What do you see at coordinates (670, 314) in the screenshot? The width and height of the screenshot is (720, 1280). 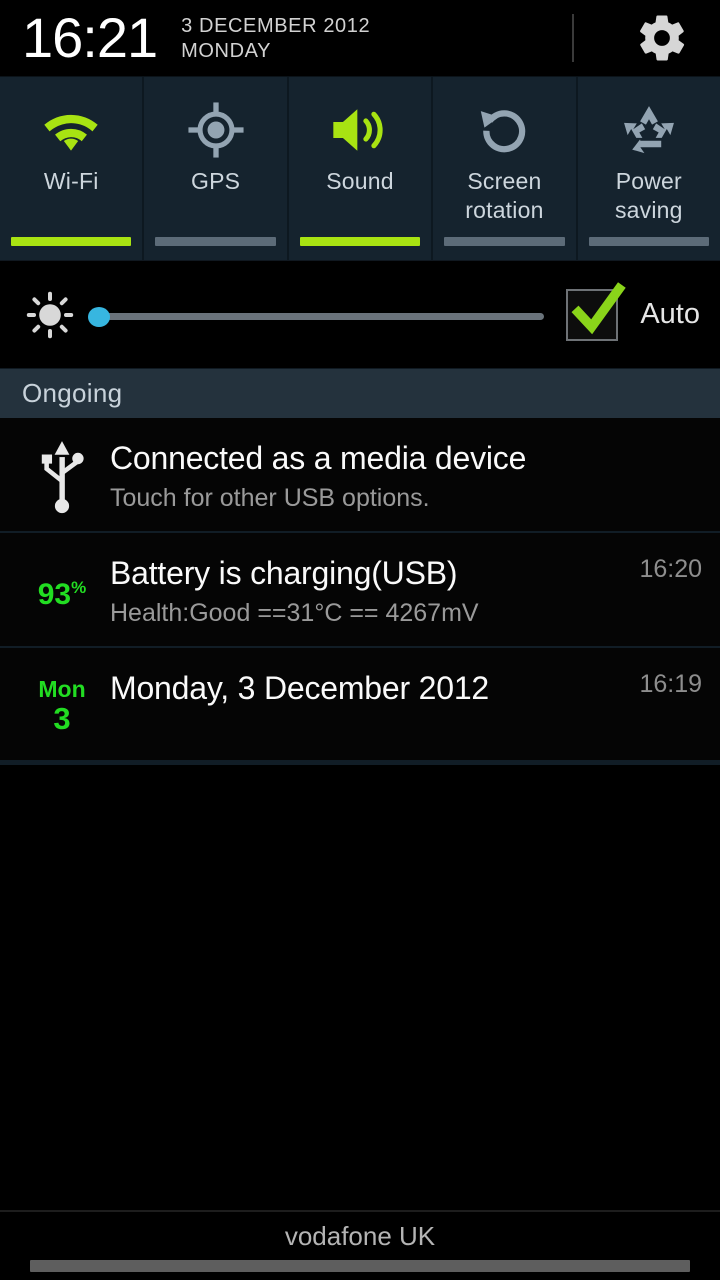 I see `auto-brightness-label: Auto` at bounding box center [670, 314].